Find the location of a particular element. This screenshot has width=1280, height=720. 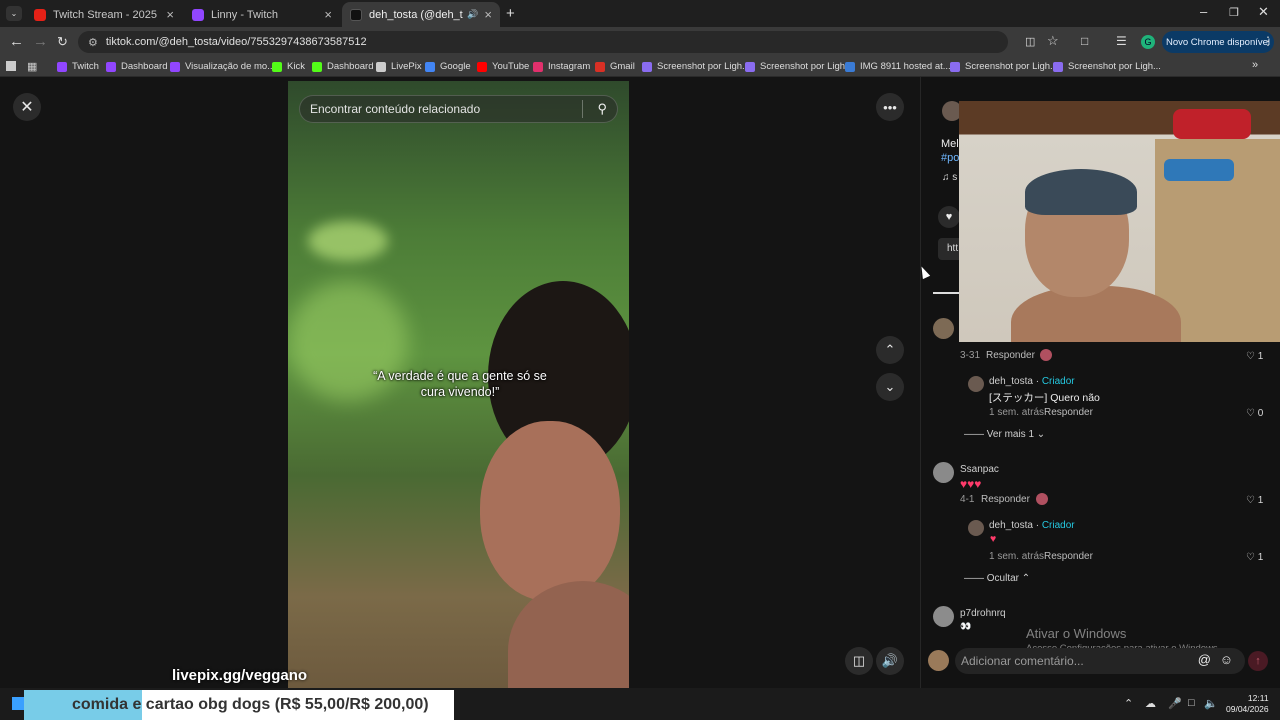

tray-chevron-icon: ⌃ is located at coordinates (1128, 703).